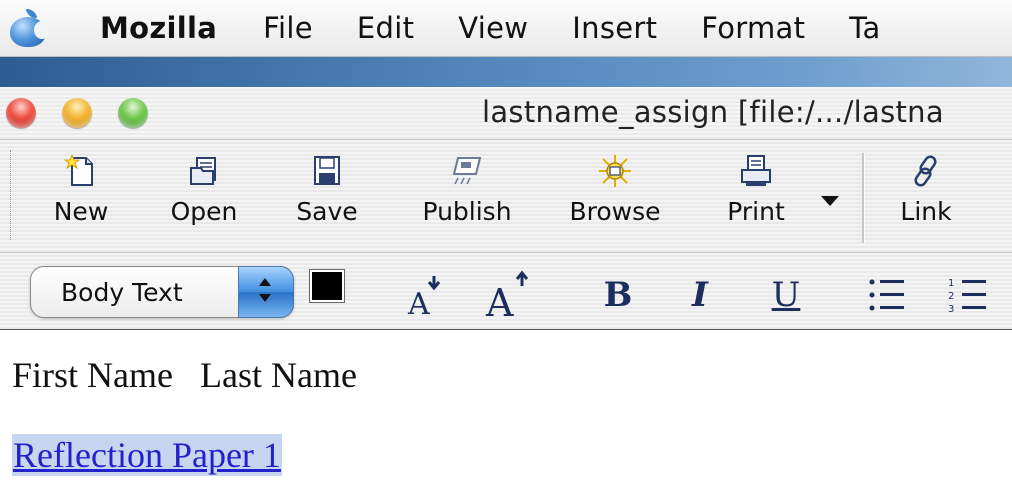 Image resolution: width=1012 pixels, height=480 pixels. What do you see at coordinates (864, 28) in the screenshot?
I see `menu-table: Ta` at bounding box center [864, 28].